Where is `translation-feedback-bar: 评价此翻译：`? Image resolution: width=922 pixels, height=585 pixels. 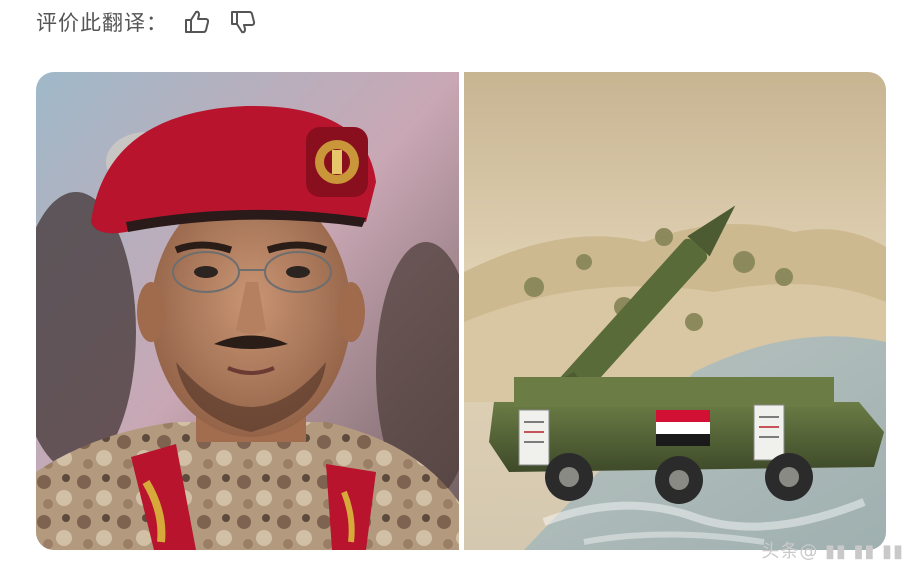 translation-feedback-bar: 评价此翻译： is located at coordinates (148, 22).